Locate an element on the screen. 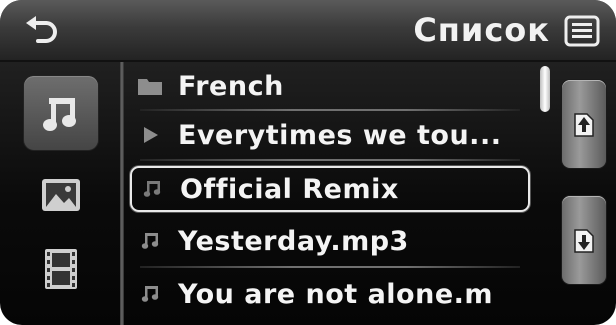 Image resolution: width=616 pixels, height=325 pixels. list-item-label: Yesterday.mp3 is located at coordinates (293, 241).